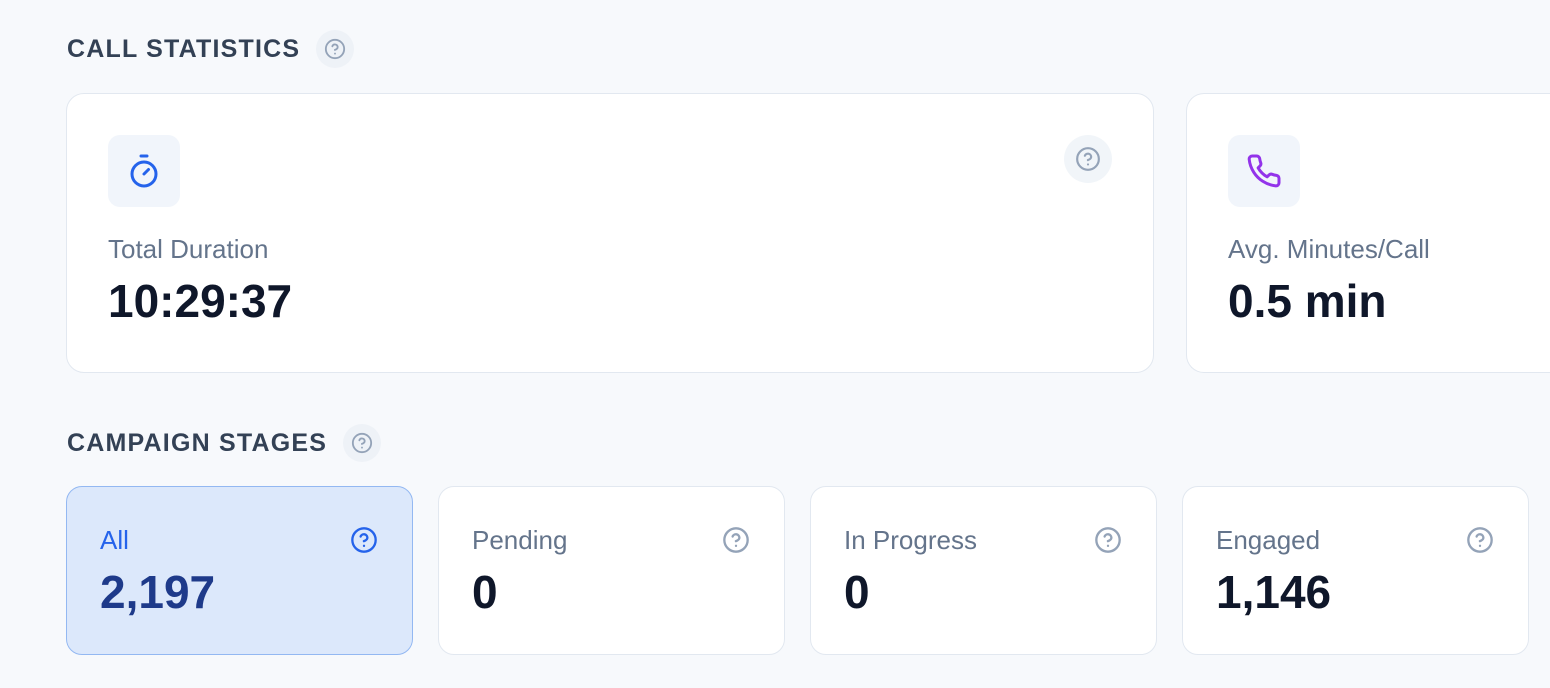  I want to click on stat-value: 0.5 min, so click(1307, 301).